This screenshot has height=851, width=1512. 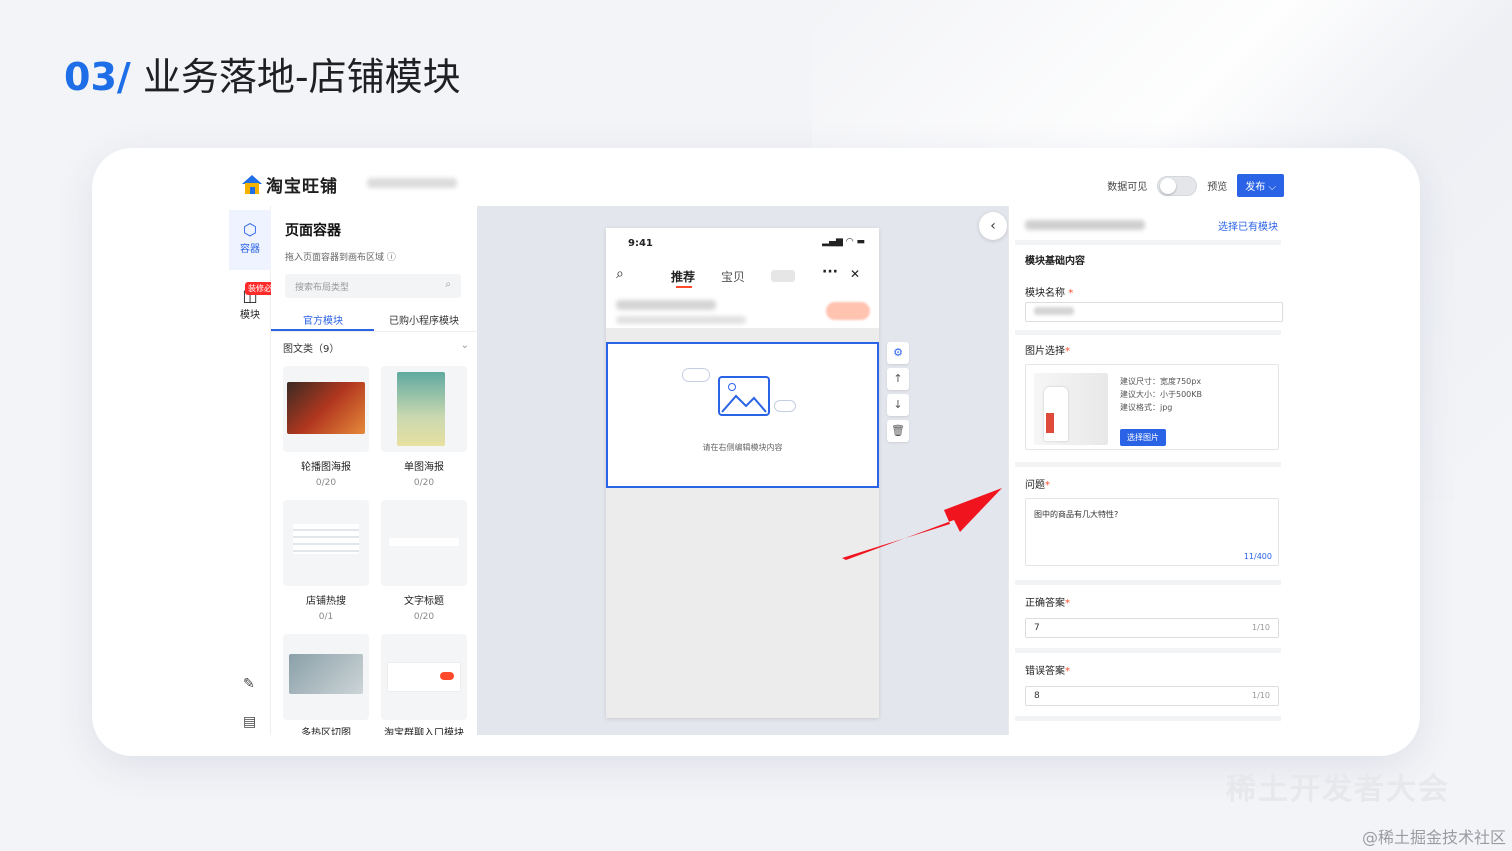 I want to click on module-tile-text-title, so click(x=424, y=543).